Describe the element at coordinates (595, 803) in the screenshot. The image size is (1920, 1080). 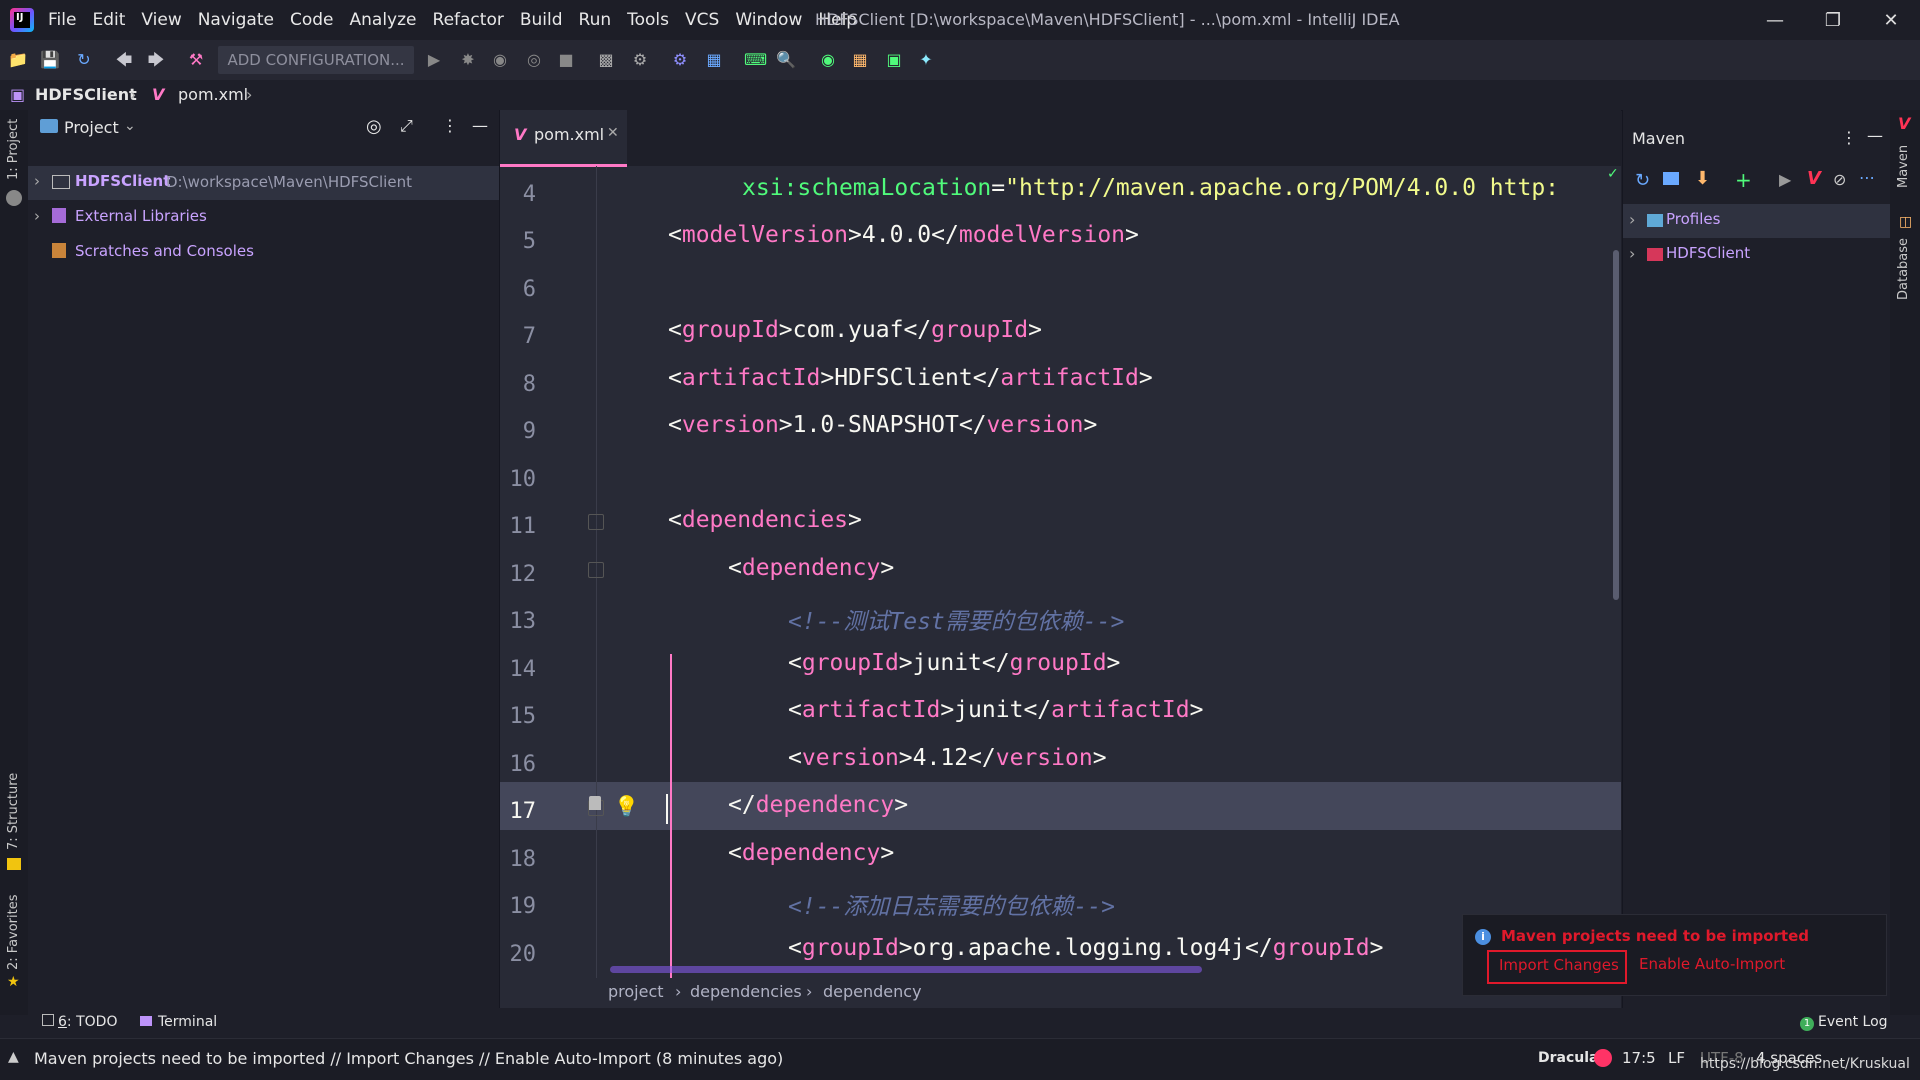
I see `fold-end-marker-icon` at that location.